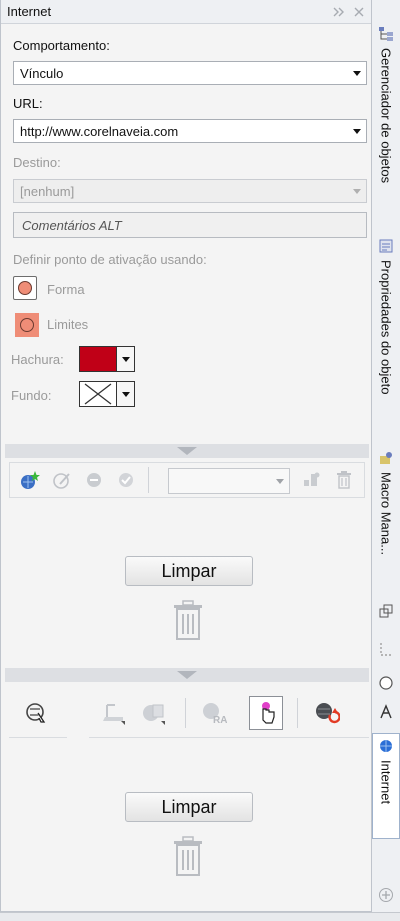 Image resolution: width=400 pixels, height=921 pixels. I want to click on web-text-icon, so click(114, 713).